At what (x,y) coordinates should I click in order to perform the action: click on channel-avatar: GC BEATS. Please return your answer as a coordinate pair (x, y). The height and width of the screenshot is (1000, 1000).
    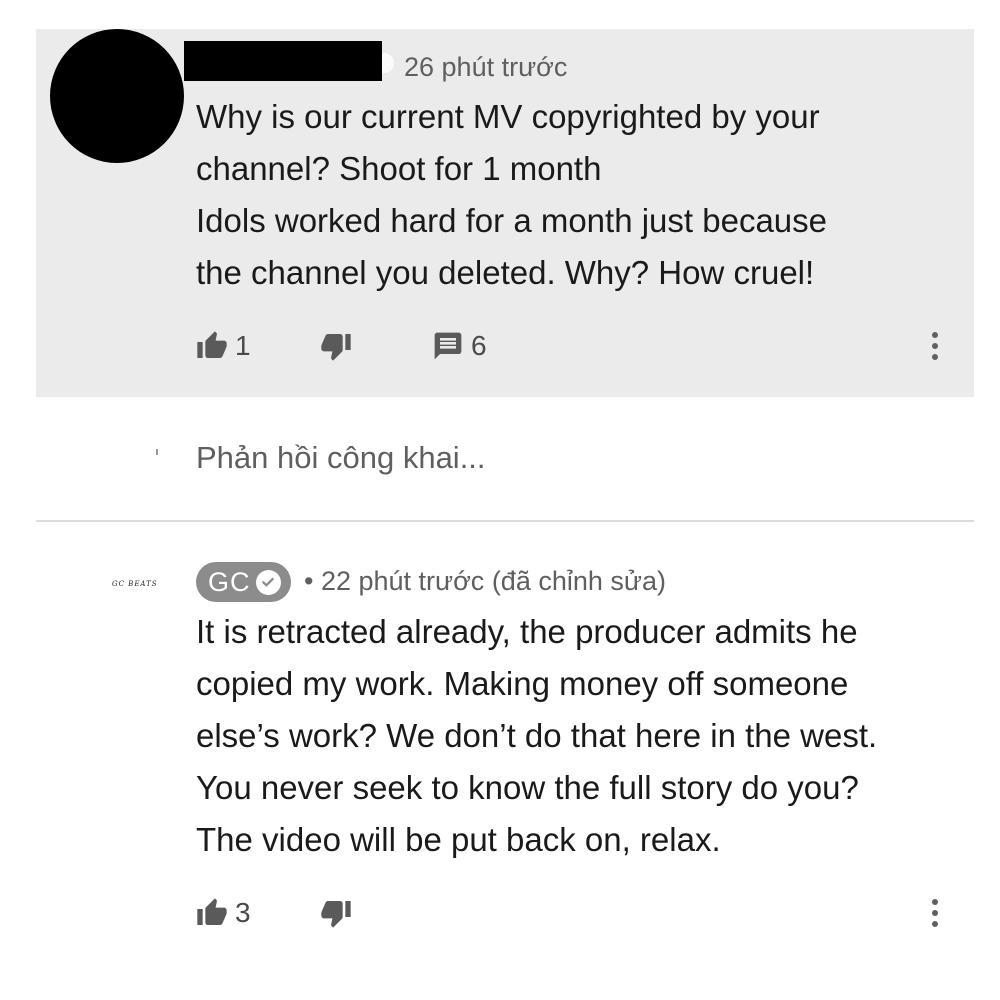
    Looking at the image, I should click on (134, 587).